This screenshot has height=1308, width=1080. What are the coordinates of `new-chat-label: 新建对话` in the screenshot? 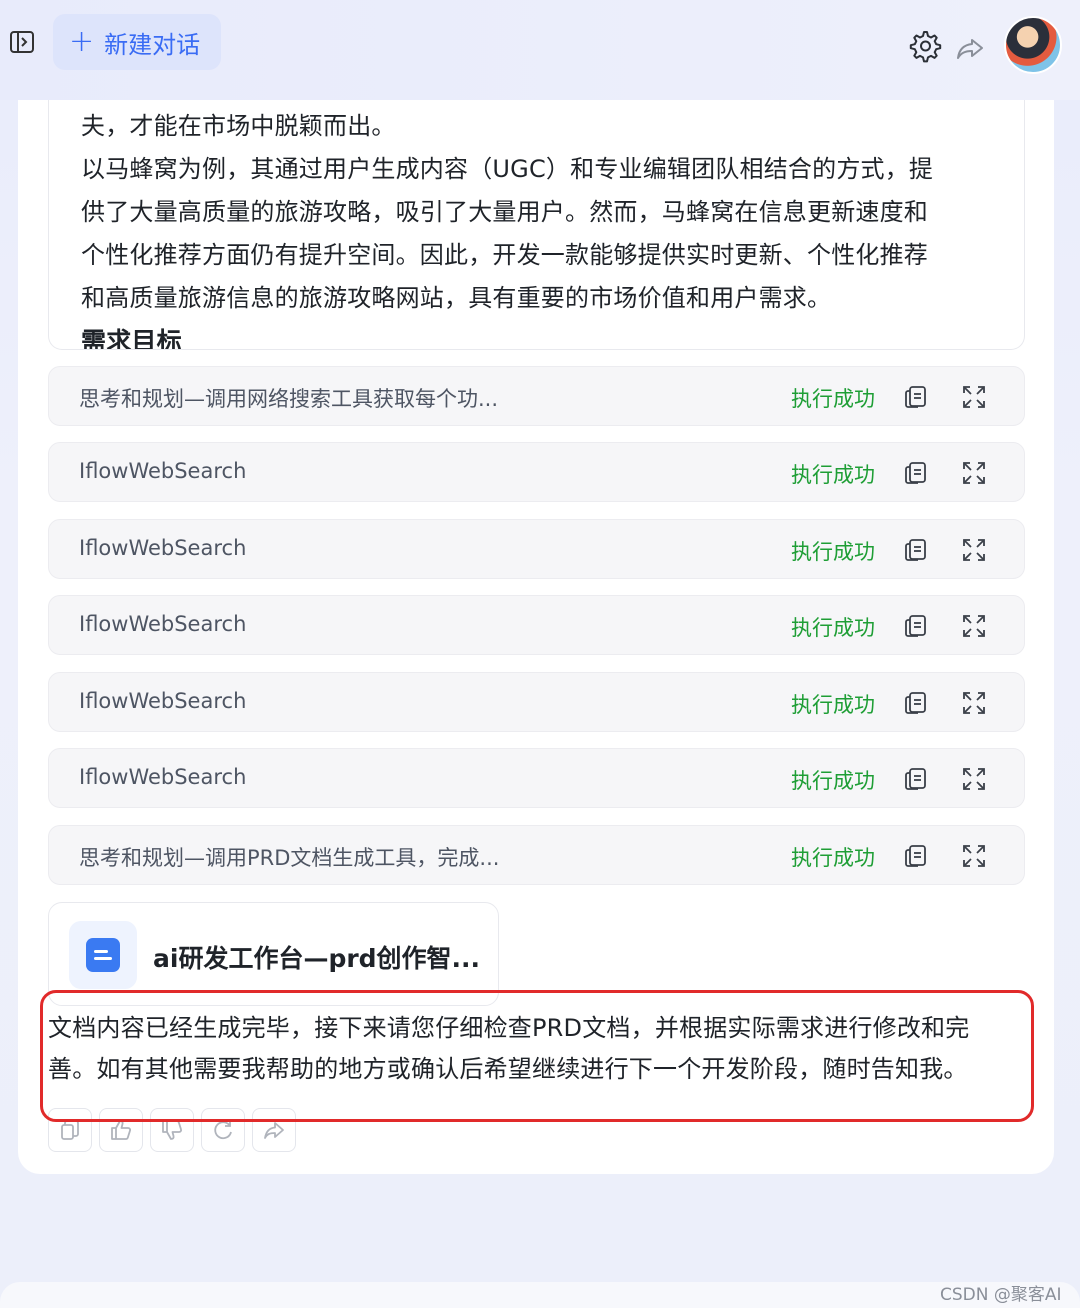 It's located at (152, 44).